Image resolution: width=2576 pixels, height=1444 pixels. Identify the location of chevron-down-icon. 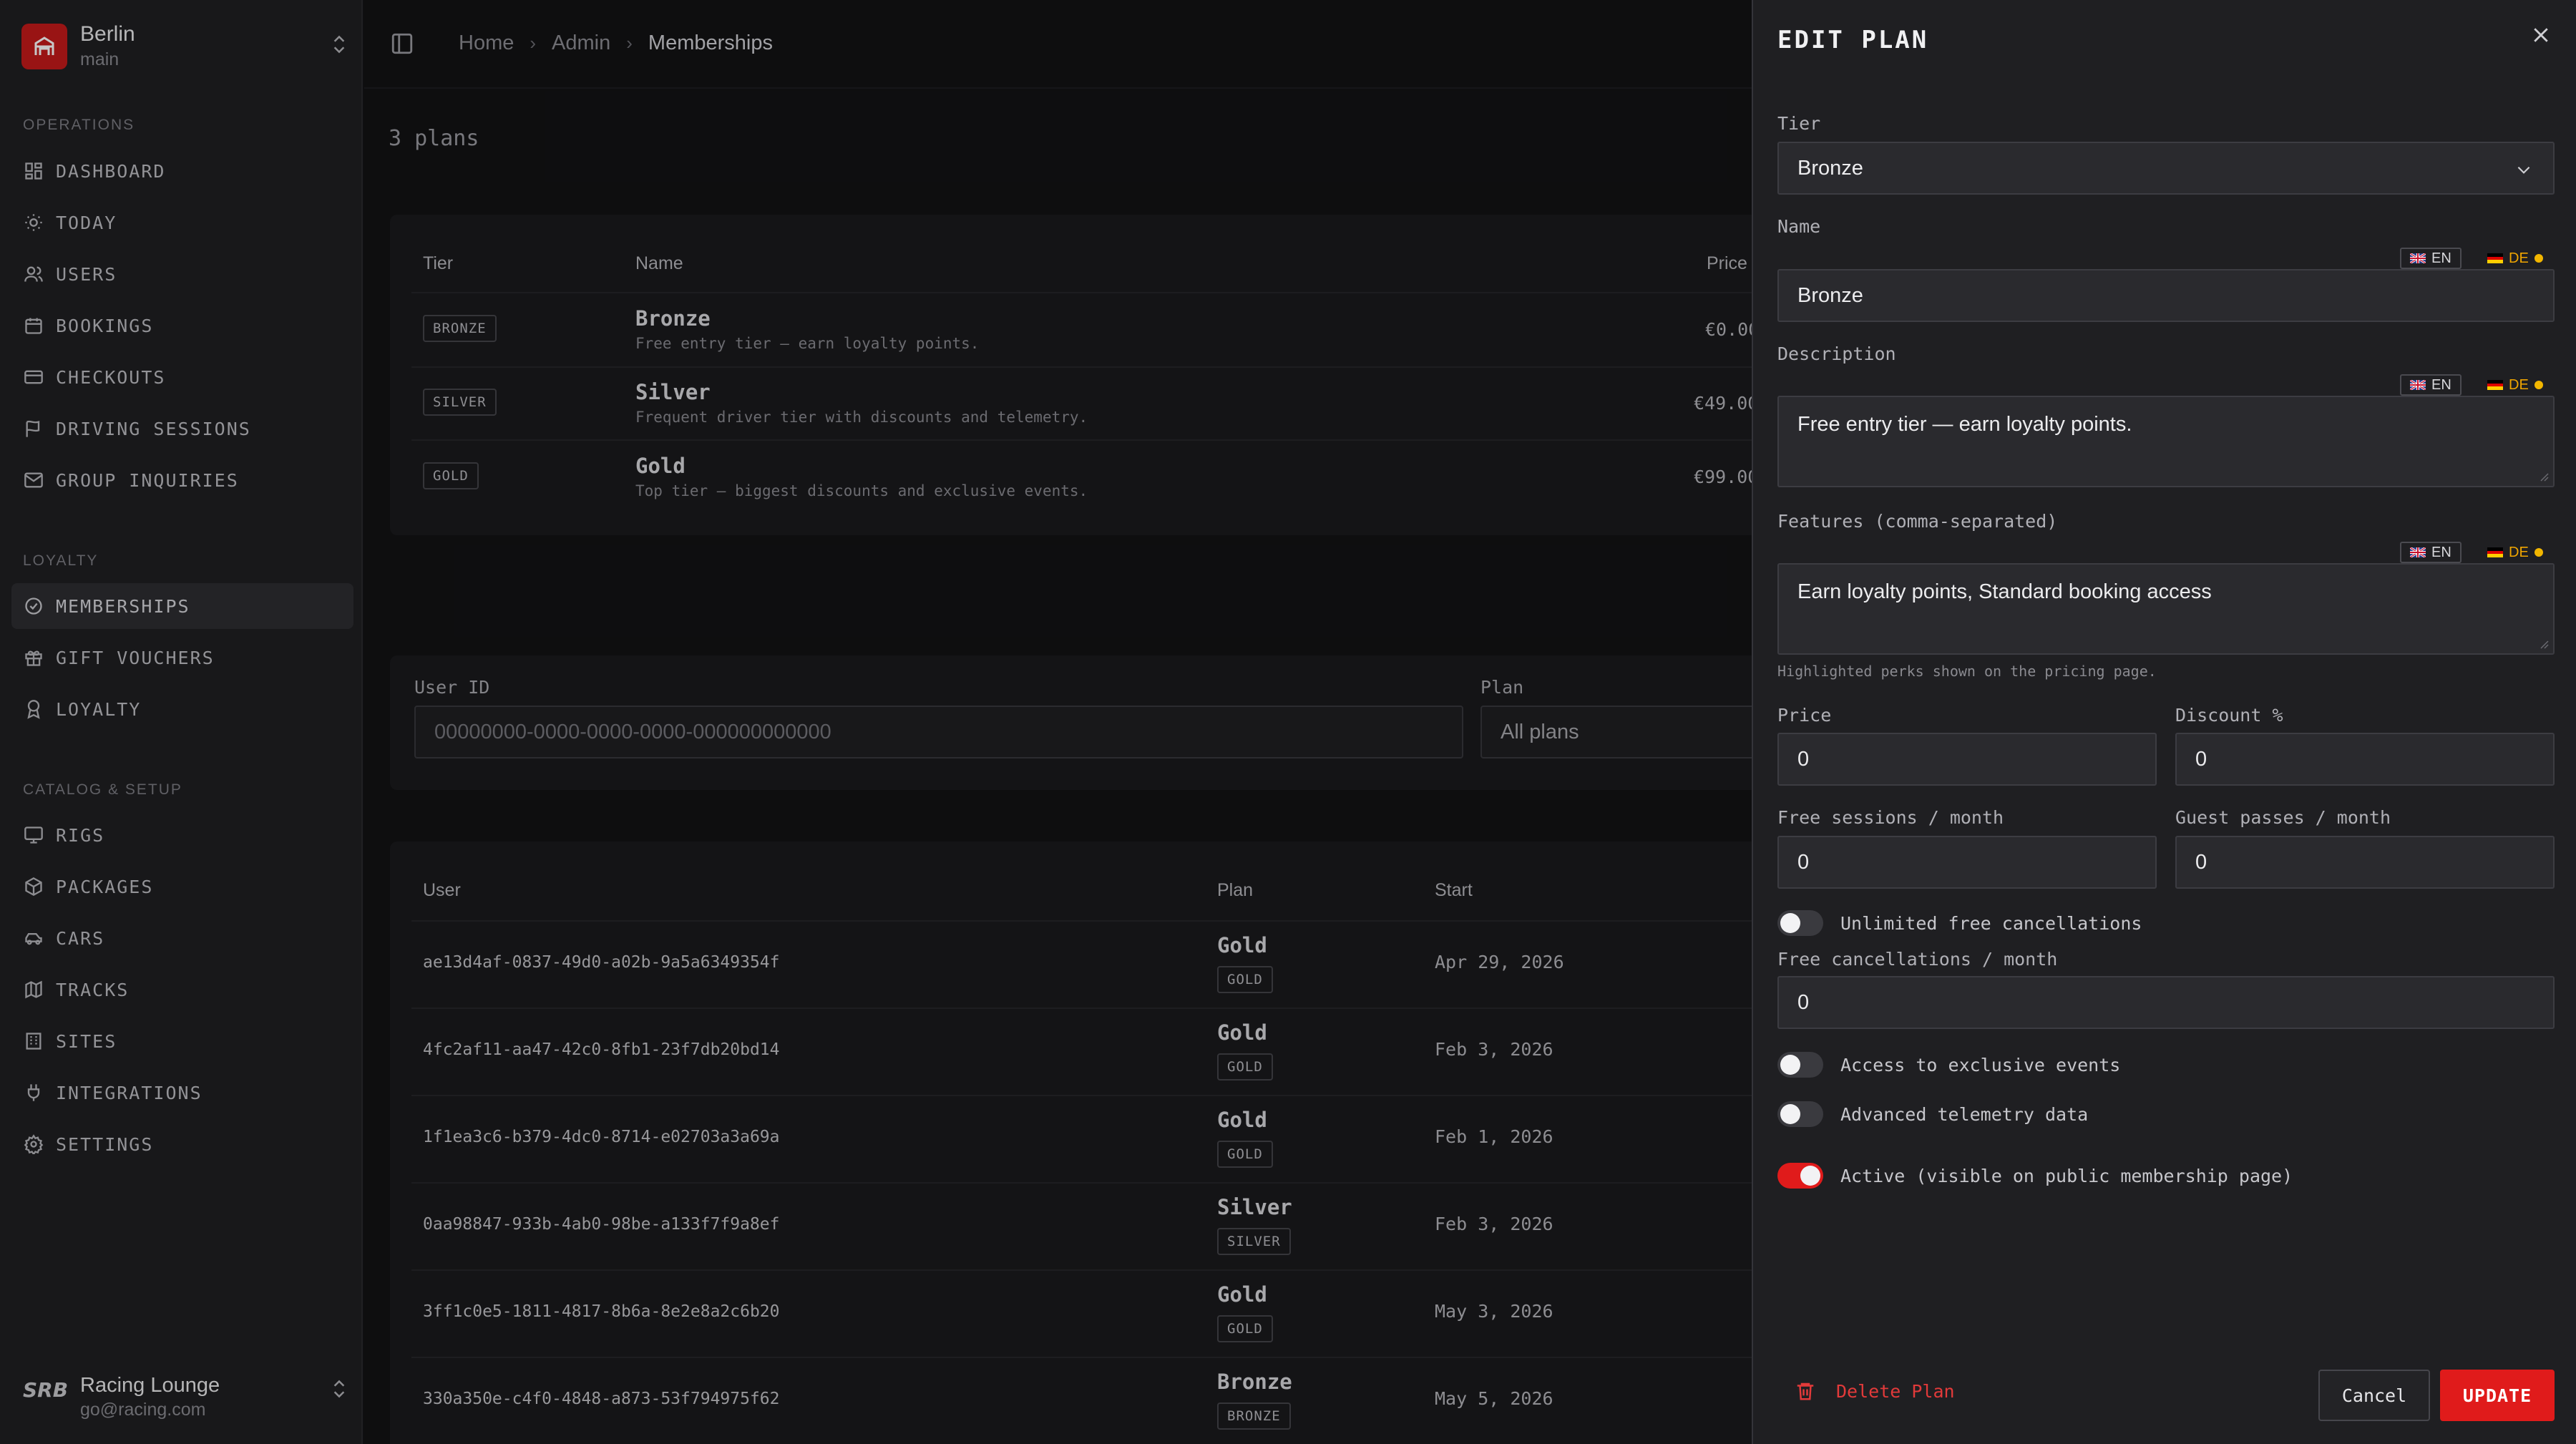
(2523, 169).